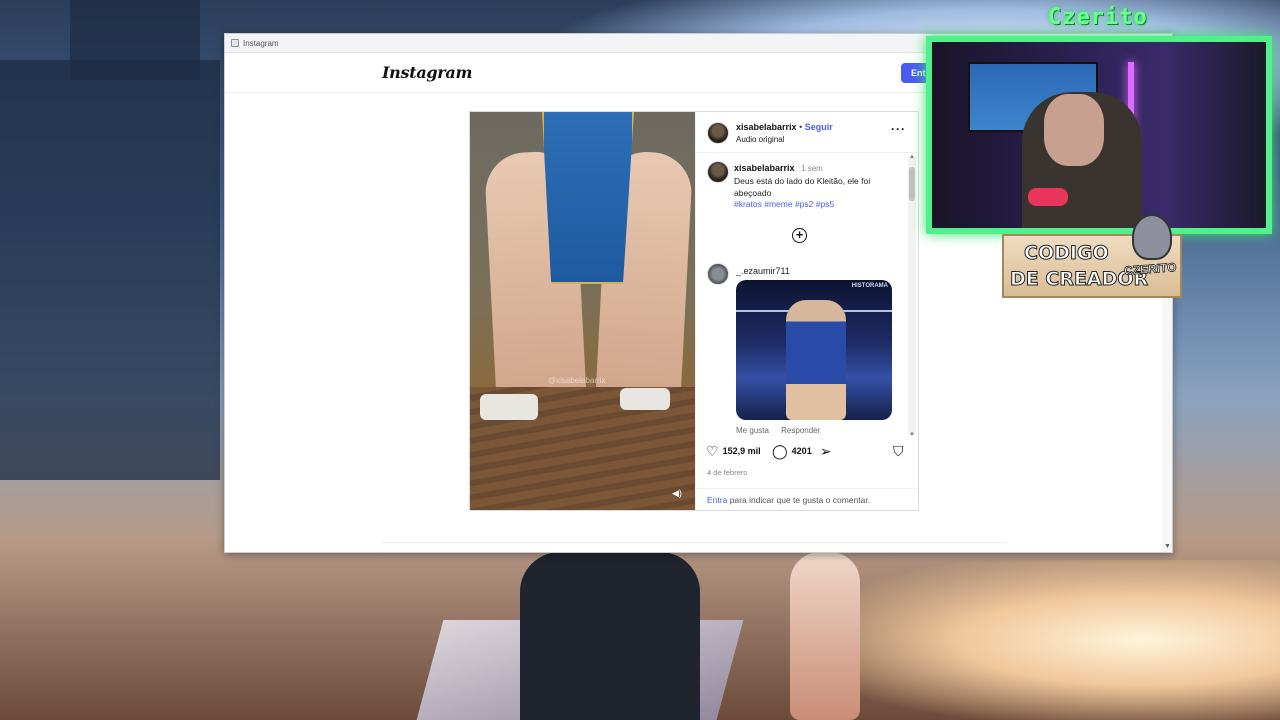  Describe the element at coordinates (1048, 197) in the screenshot. I see `microphone-icon` at that location.